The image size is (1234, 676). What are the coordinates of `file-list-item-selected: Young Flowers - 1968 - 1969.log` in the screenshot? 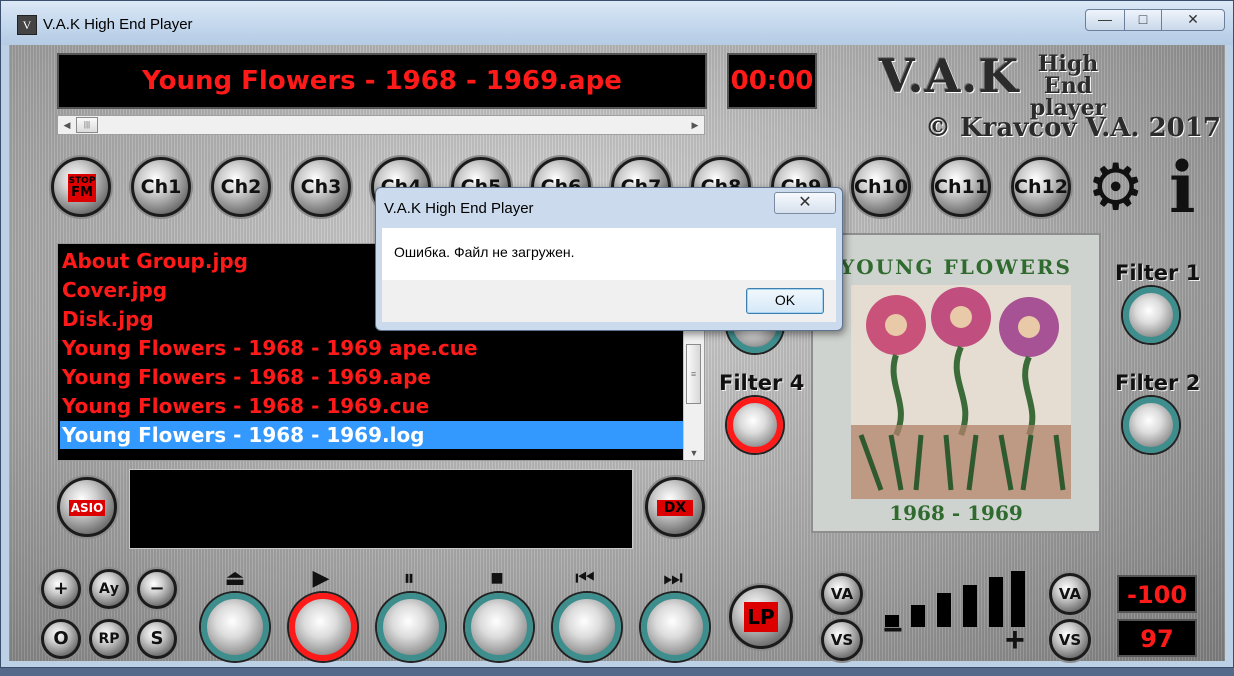 It's located at (372, 435).